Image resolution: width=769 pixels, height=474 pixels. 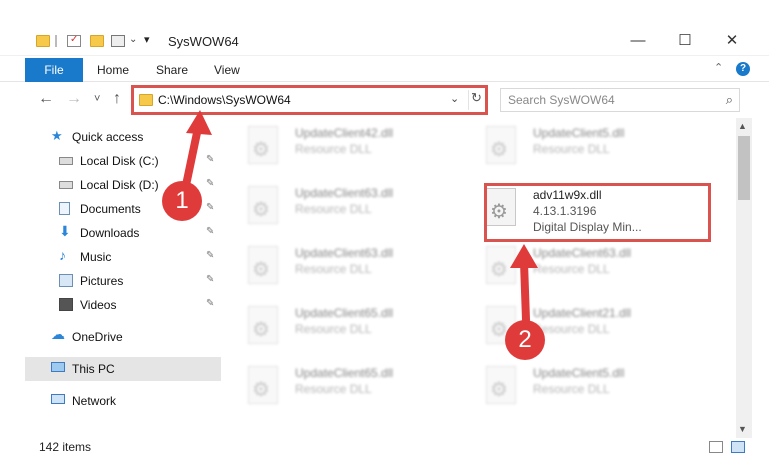 What do you see at coordinates (685, 41) in the screenshot?
I see `maximize-button: ☐` at bounding box center [685, 41].